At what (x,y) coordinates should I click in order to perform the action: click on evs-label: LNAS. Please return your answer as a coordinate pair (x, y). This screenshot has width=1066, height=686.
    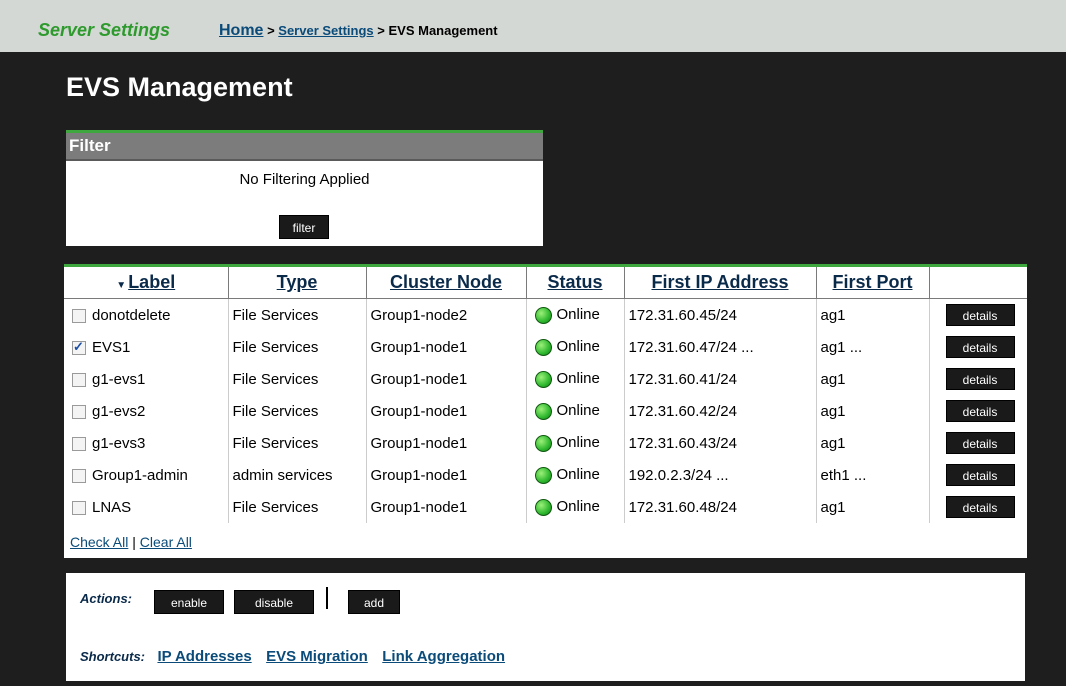
    Looking at the image, I should click on (112, 507).